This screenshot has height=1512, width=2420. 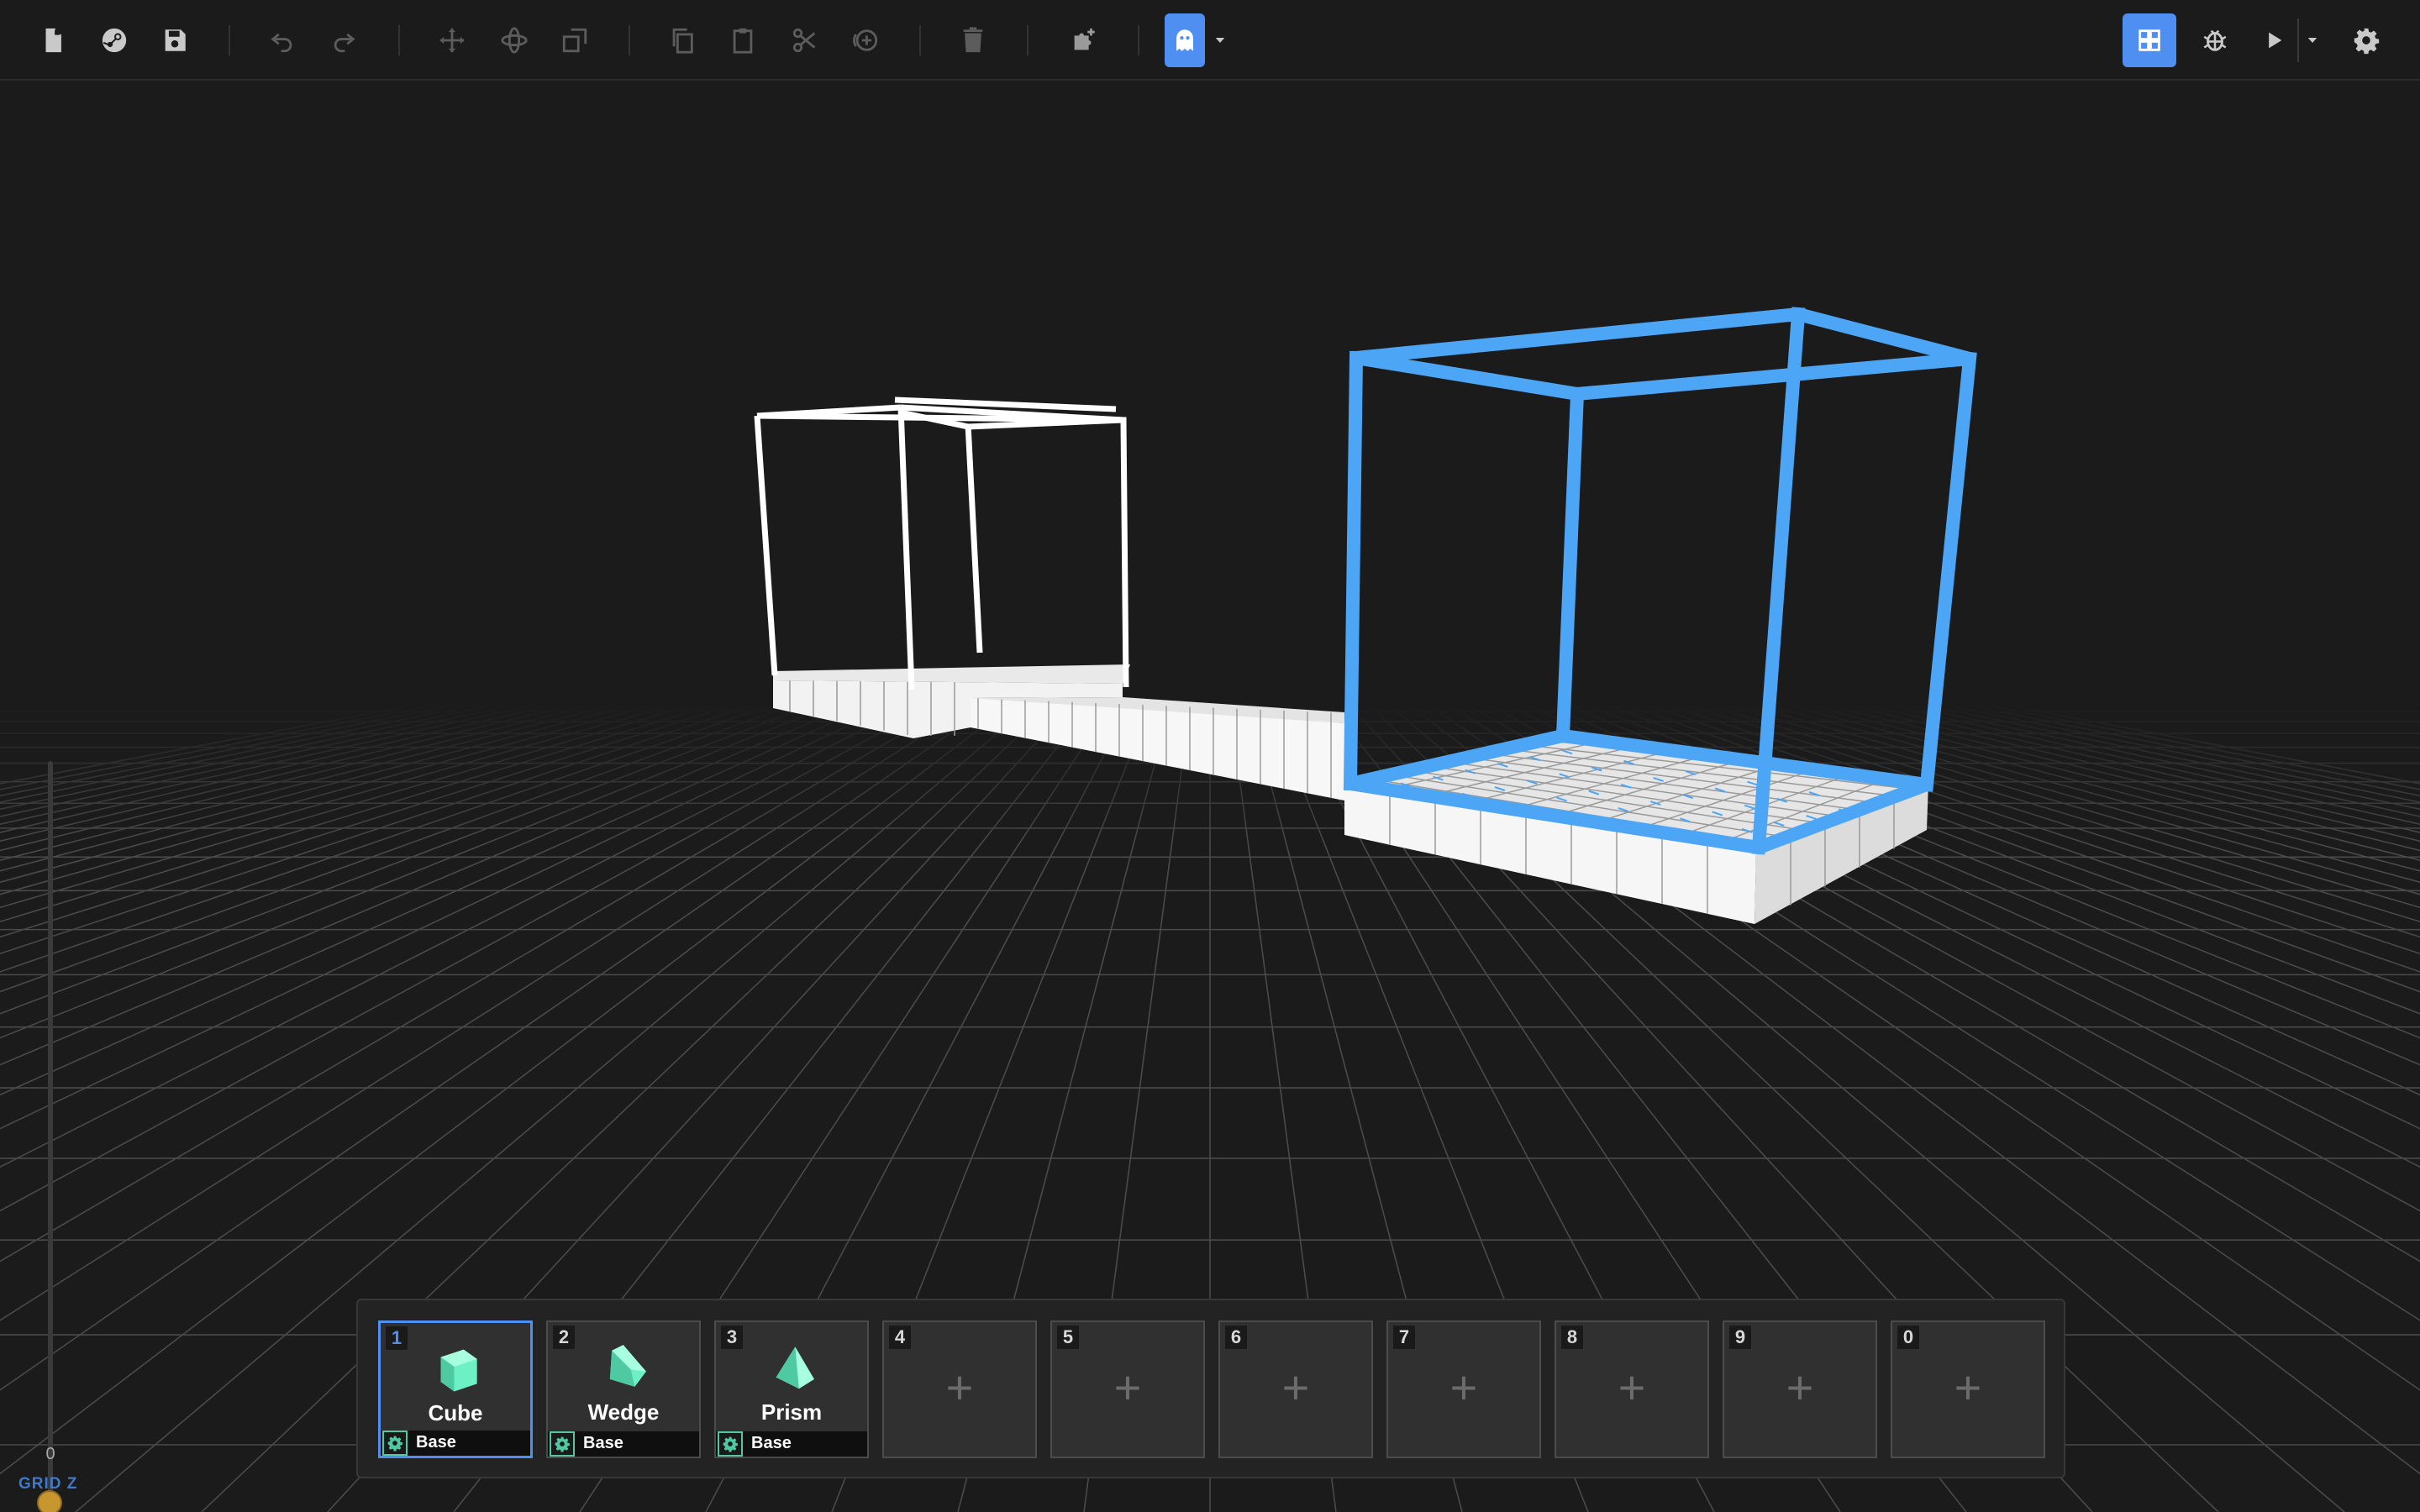 What do you see at coordinates (623, 1389) in the screenshot?
I see `hotbar-slot-2: 2 Wedge Base` at bounding box center [623, 1389].